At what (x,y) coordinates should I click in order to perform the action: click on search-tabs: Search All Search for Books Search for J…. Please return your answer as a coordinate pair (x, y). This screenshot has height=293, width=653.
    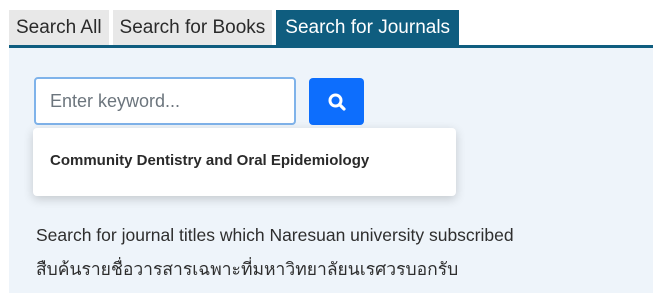
    Looking at the image, I should click on (234, 28).